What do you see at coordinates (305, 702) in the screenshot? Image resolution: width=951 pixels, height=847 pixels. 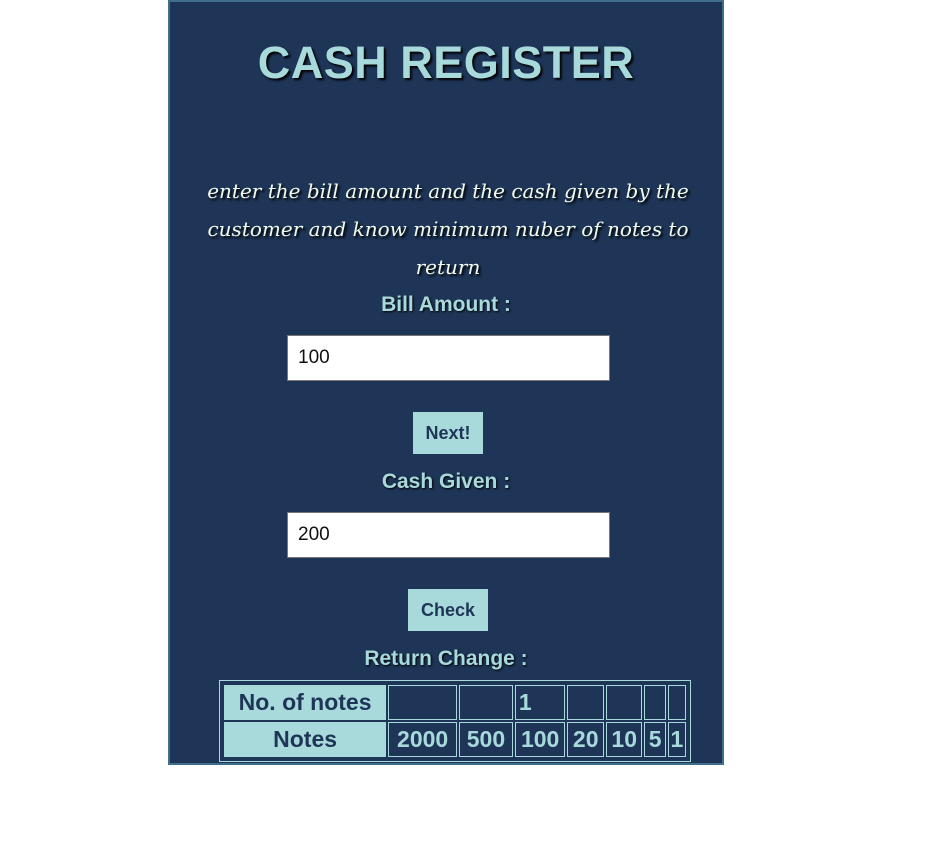 I see `count-header: No. of notes` at bounding box center [305, 702].